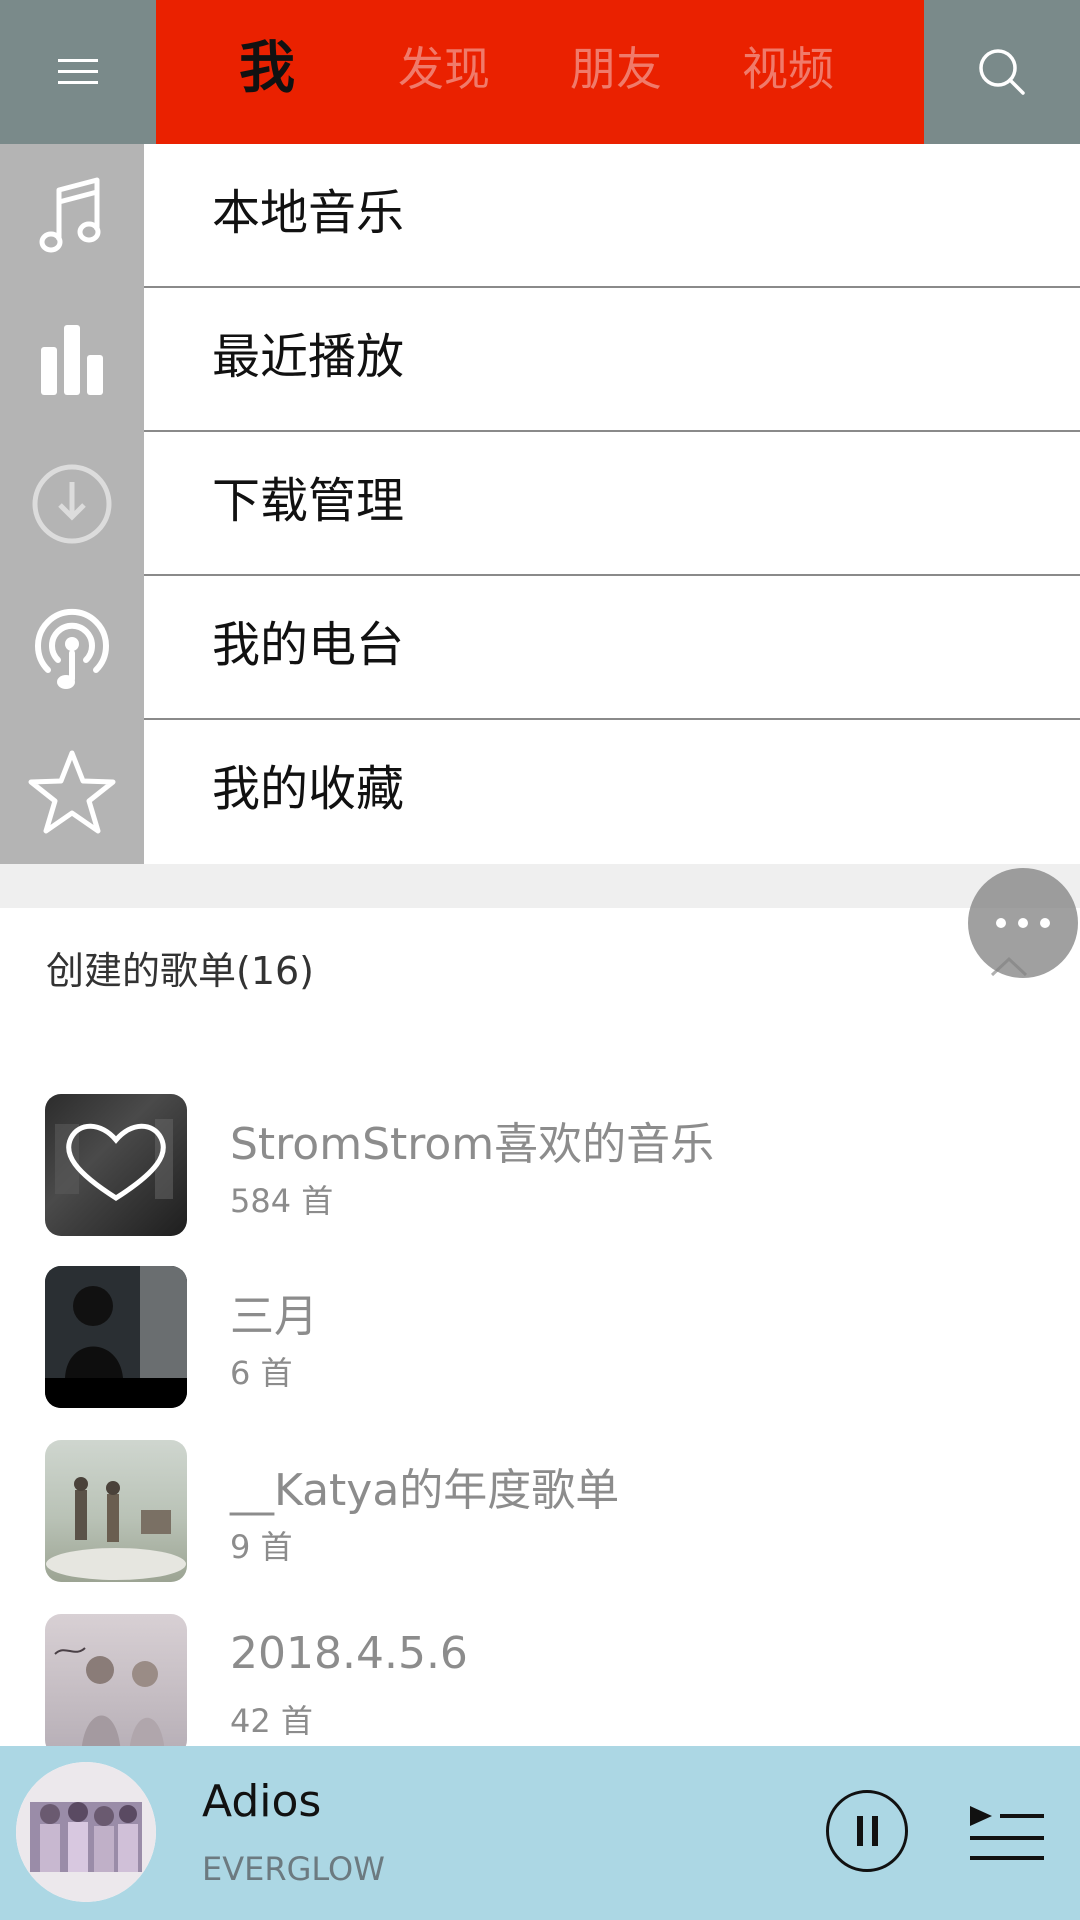 This screenshot has width=1080, height=1920. Describe the element at coordinates (72, 792) in the screenshot. I see `star-icon` at that location.